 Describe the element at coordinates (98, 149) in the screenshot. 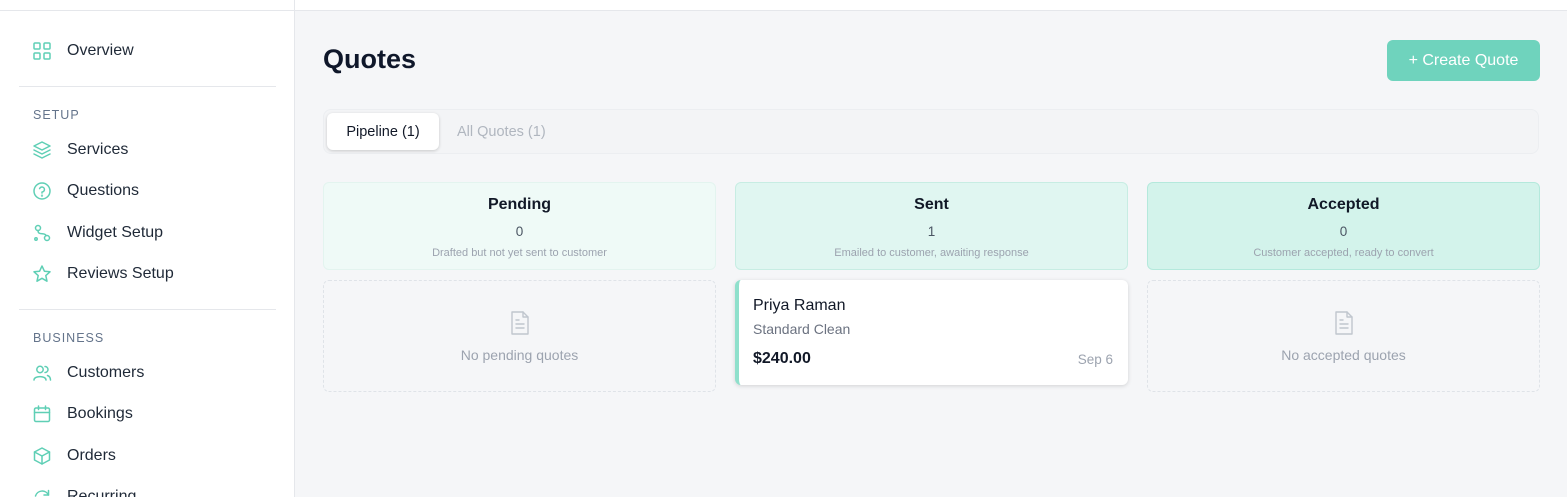

I see `sidebar-item-label: Services` at that location.